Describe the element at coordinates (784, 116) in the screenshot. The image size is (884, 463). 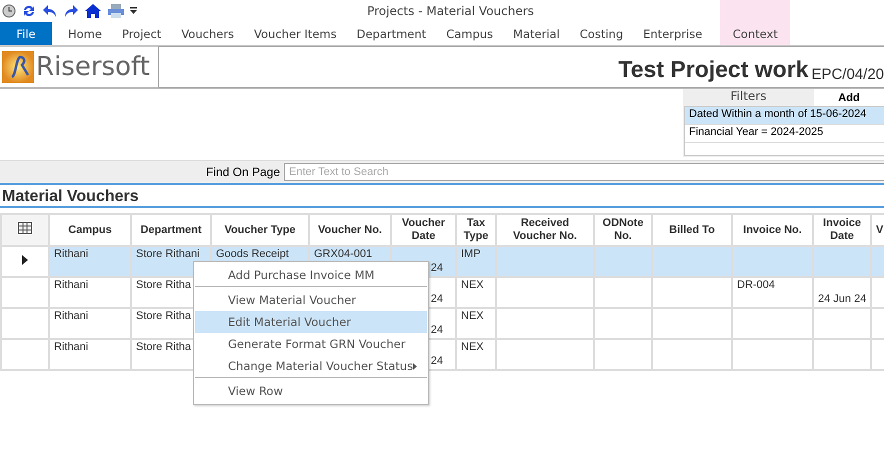
I see `filter-item: Dated Within a month of 15-06-2024` at that location.